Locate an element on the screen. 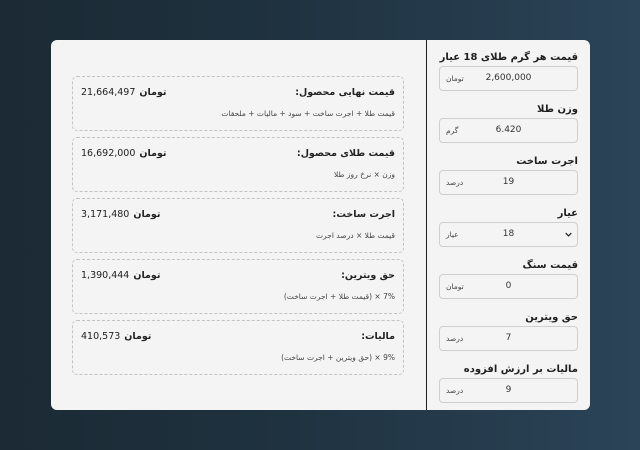 The image size is (640, 450). vat-input: 9 درصد is located at coordinates (508, 390).